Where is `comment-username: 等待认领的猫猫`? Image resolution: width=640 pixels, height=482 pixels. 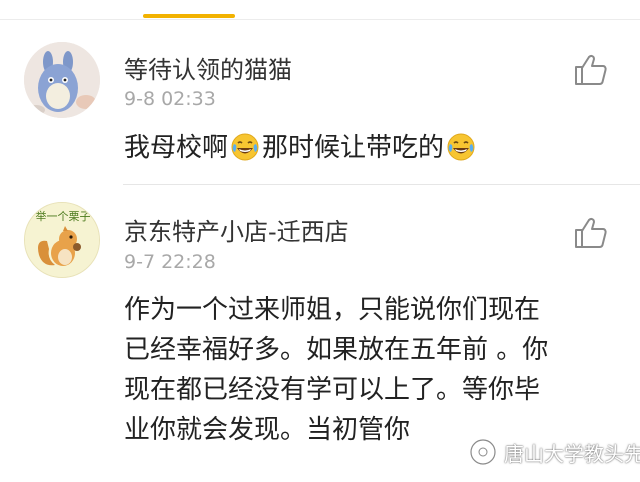
comment-username: 等待认领的猫猫 is located at coordinates (208, 67).